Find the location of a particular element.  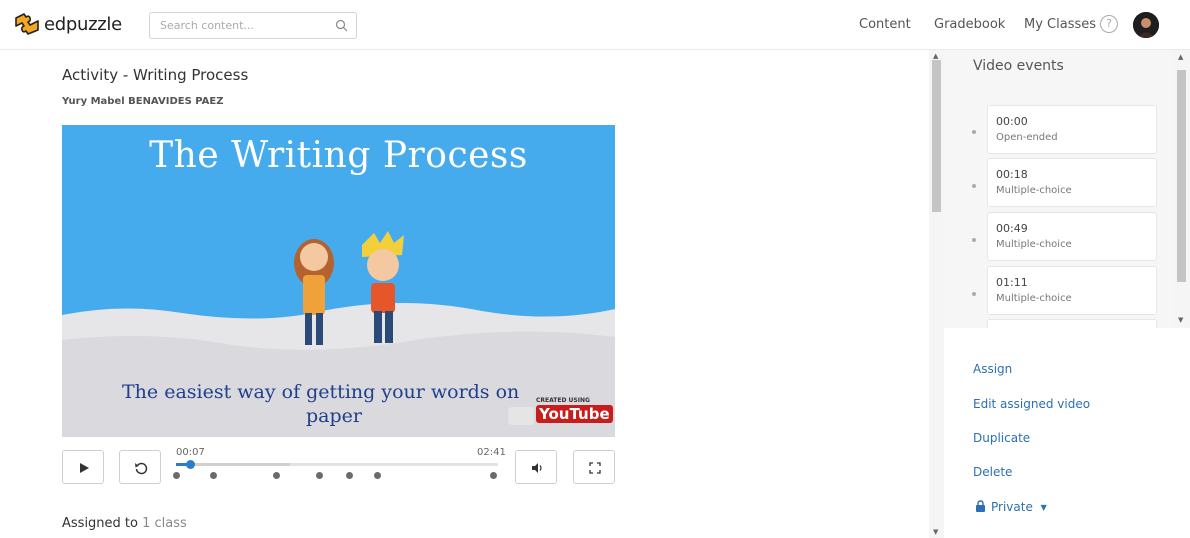

event-item: 00:18 Multiple-choice is located at coordinates (1072, 182).